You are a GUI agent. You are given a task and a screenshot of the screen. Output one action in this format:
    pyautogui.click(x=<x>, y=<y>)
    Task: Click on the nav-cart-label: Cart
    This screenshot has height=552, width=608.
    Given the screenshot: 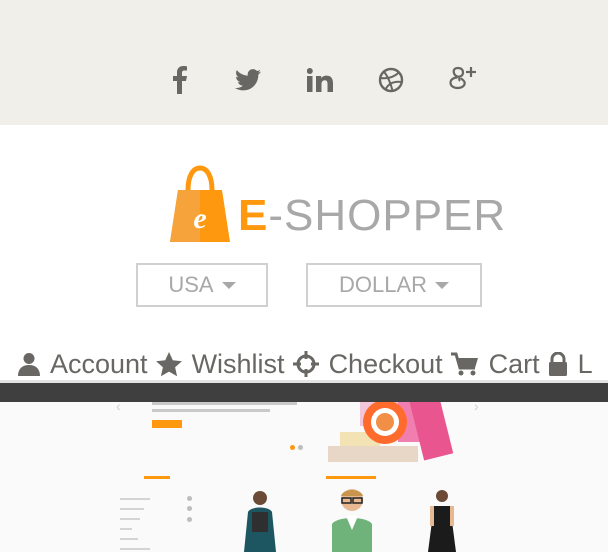 What is the action you would take?
    pyautogui.click(x=514, y=363)
    